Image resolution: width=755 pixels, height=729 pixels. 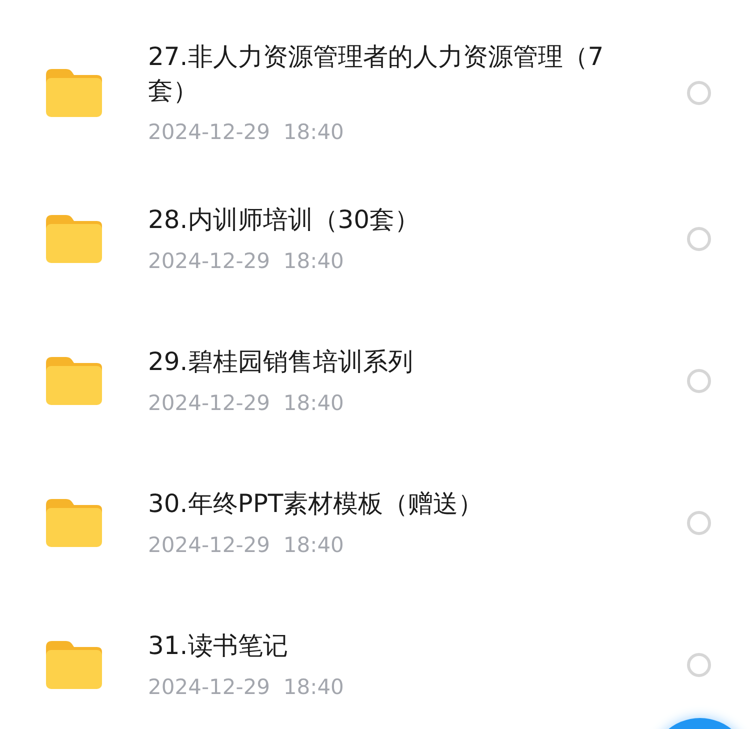 What do you see at coordinates (281, 362) in the screenshot?
I see `folder-name: 29.碧桂园销售培训系列` at bounding box center [281, 362].